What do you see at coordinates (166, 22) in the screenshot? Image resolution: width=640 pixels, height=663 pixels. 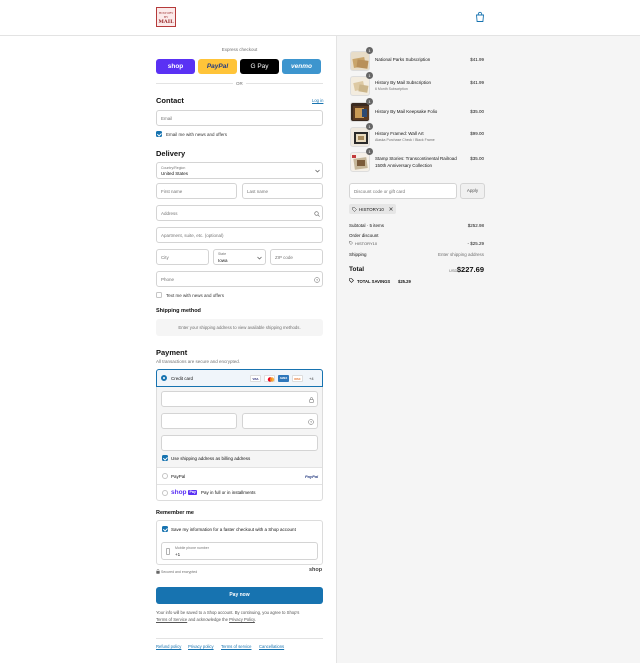 I see `logo-text-main: MAIL` at bounding box center [166, 22].